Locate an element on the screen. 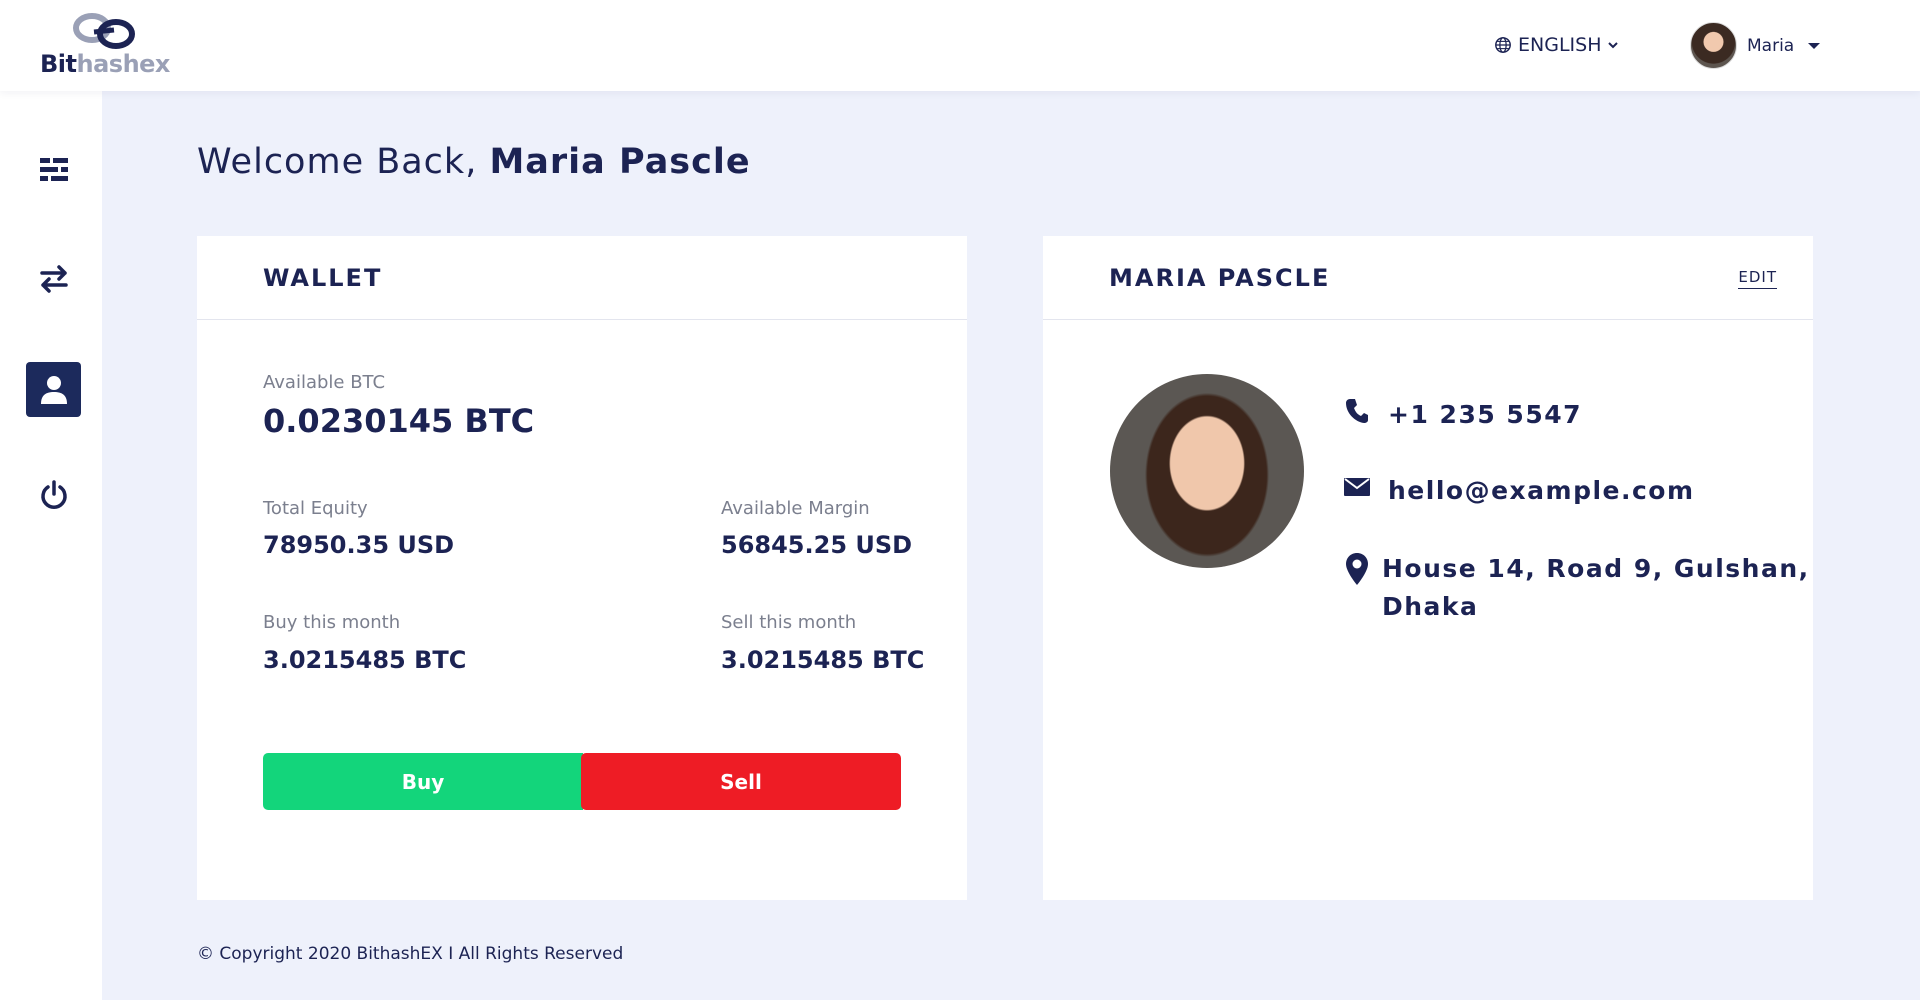 Image resolution: width=1920 pixels, height=1000 pixels. top-header: Bithashex ENGLISH Maria is located at coordinates (960, 45).